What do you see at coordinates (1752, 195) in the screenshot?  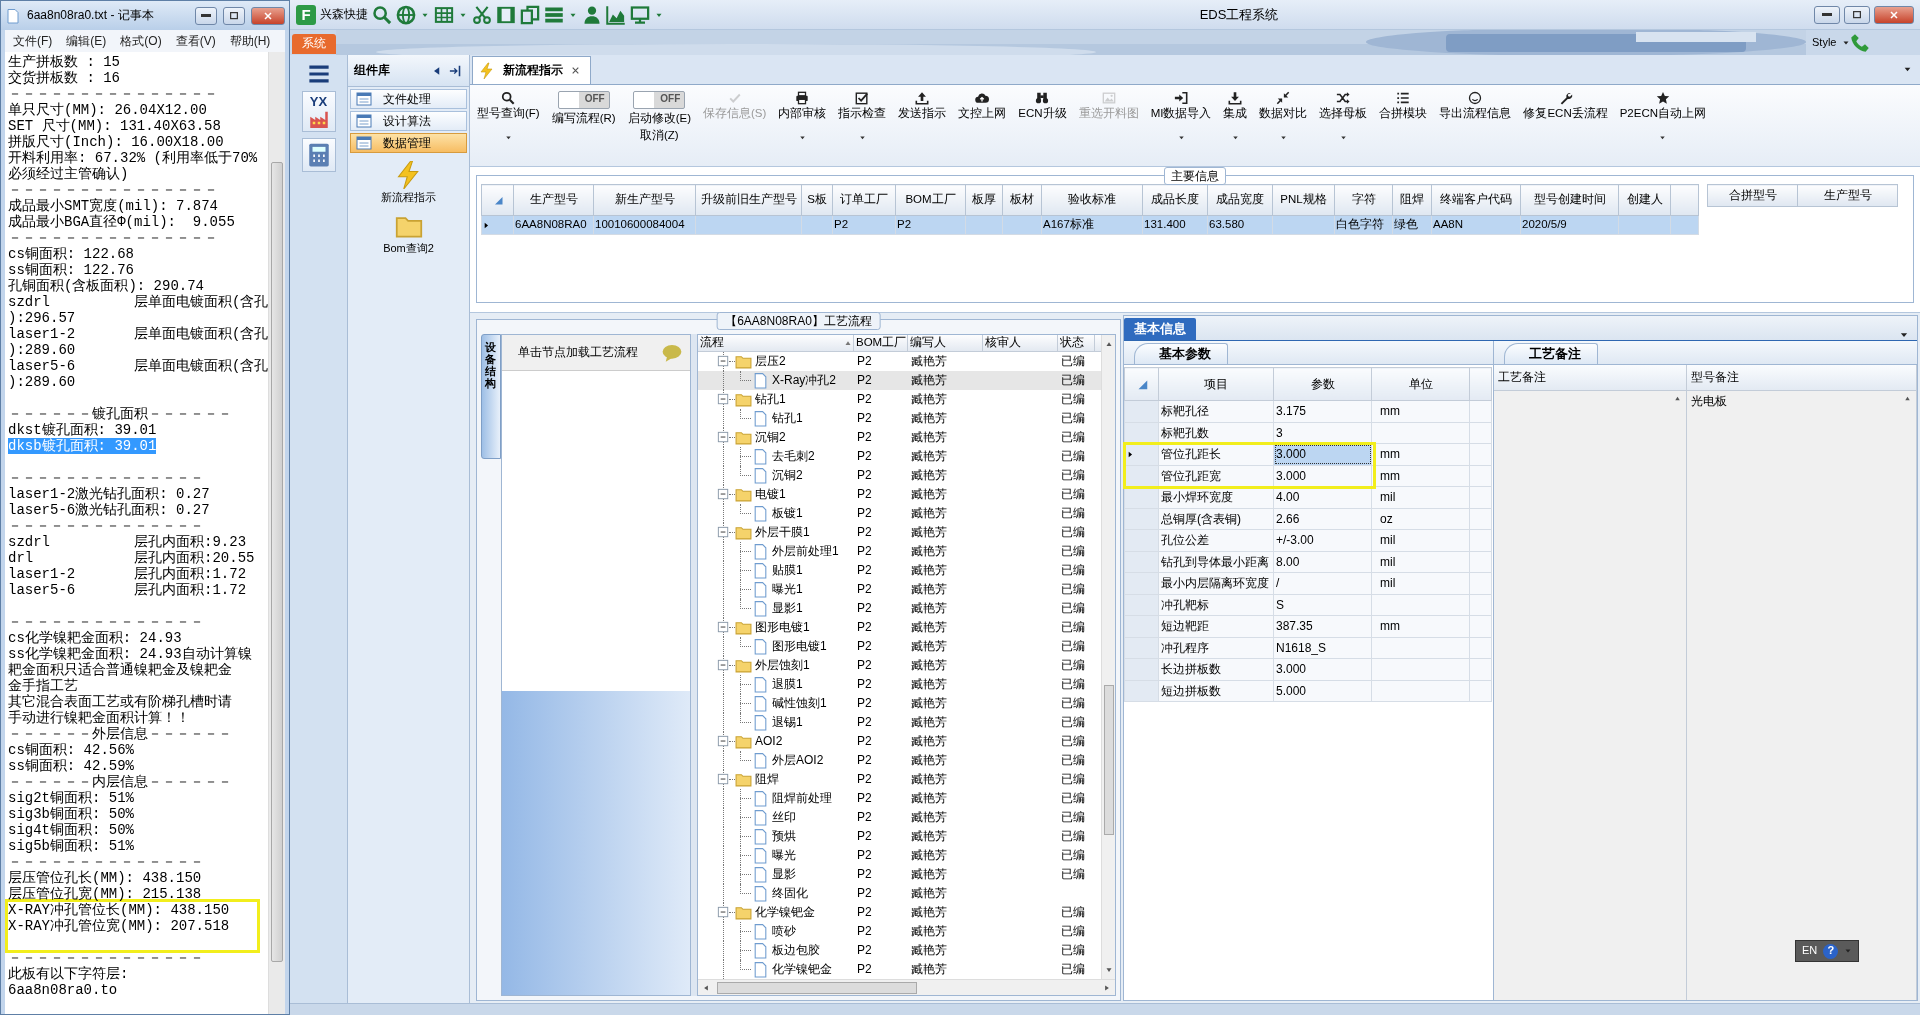 I see `column-header: 合拼型号` at bounding box center [1752, 195].